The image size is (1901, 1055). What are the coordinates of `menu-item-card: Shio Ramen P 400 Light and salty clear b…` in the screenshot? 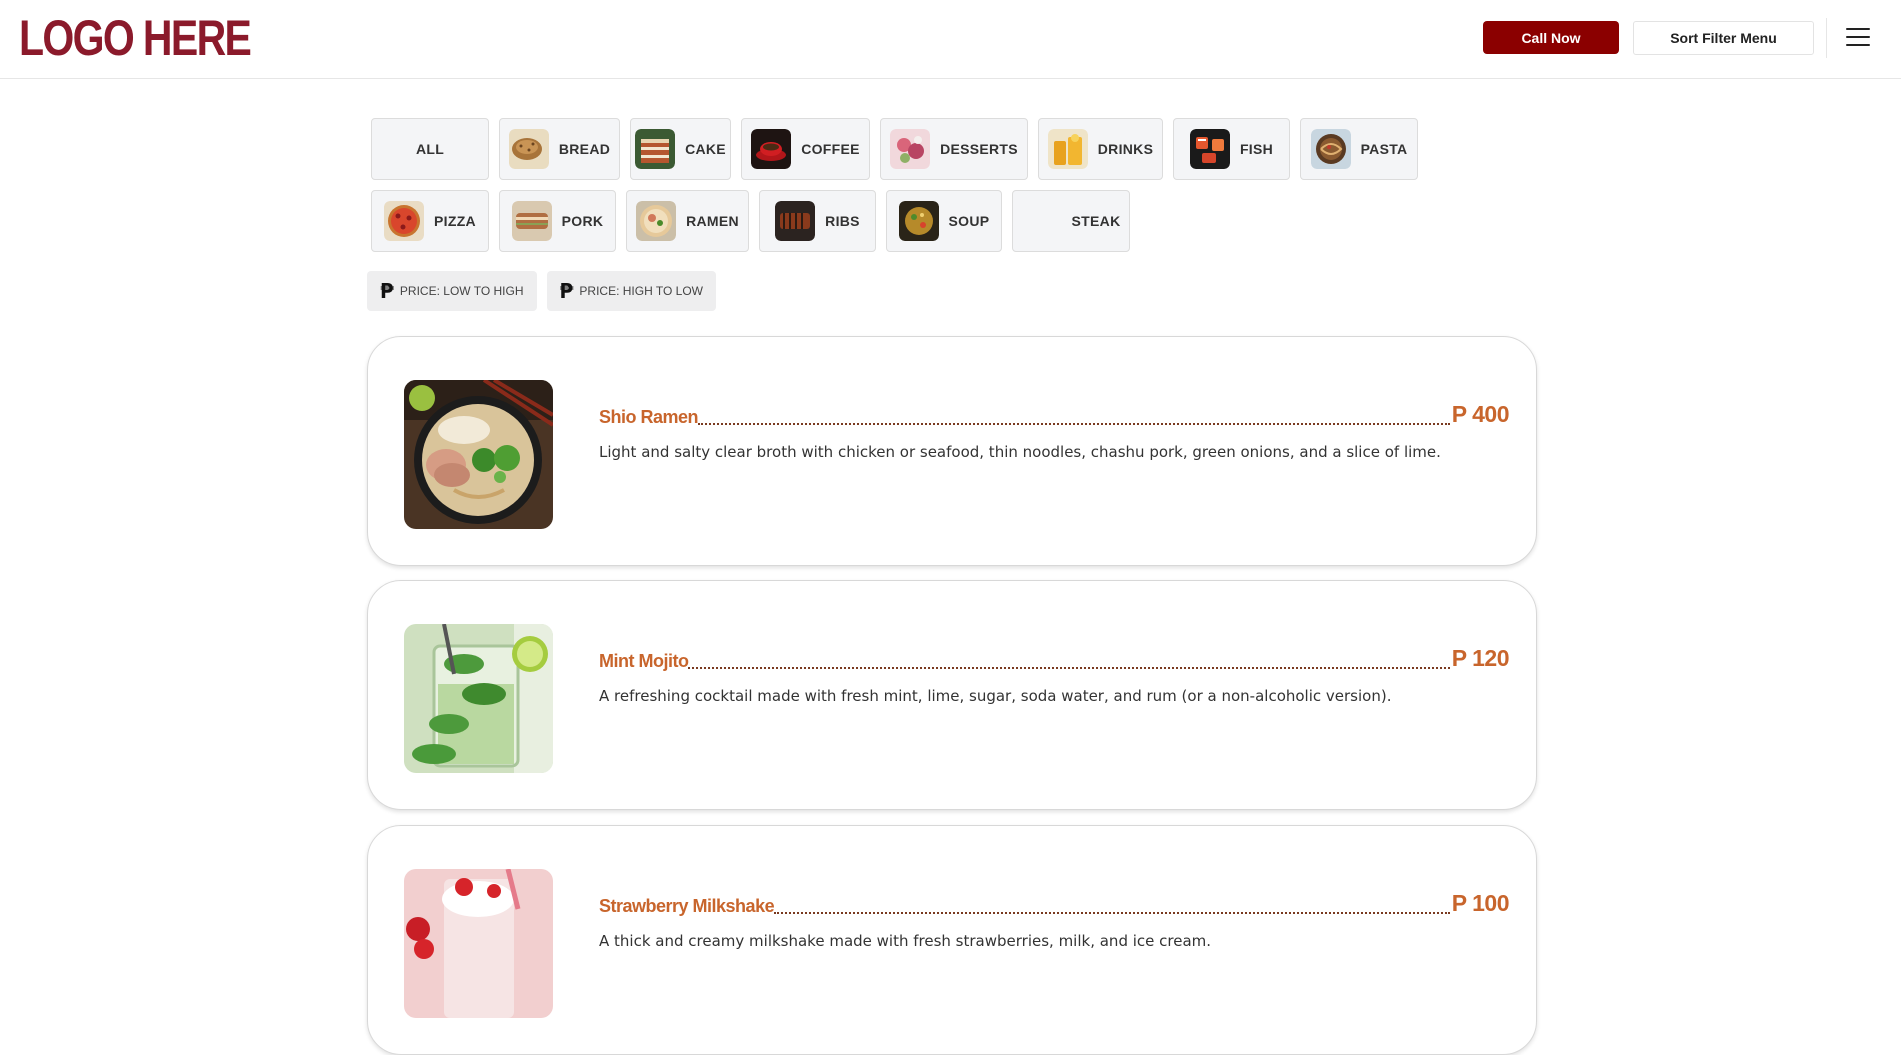 It's located at (952, 451).